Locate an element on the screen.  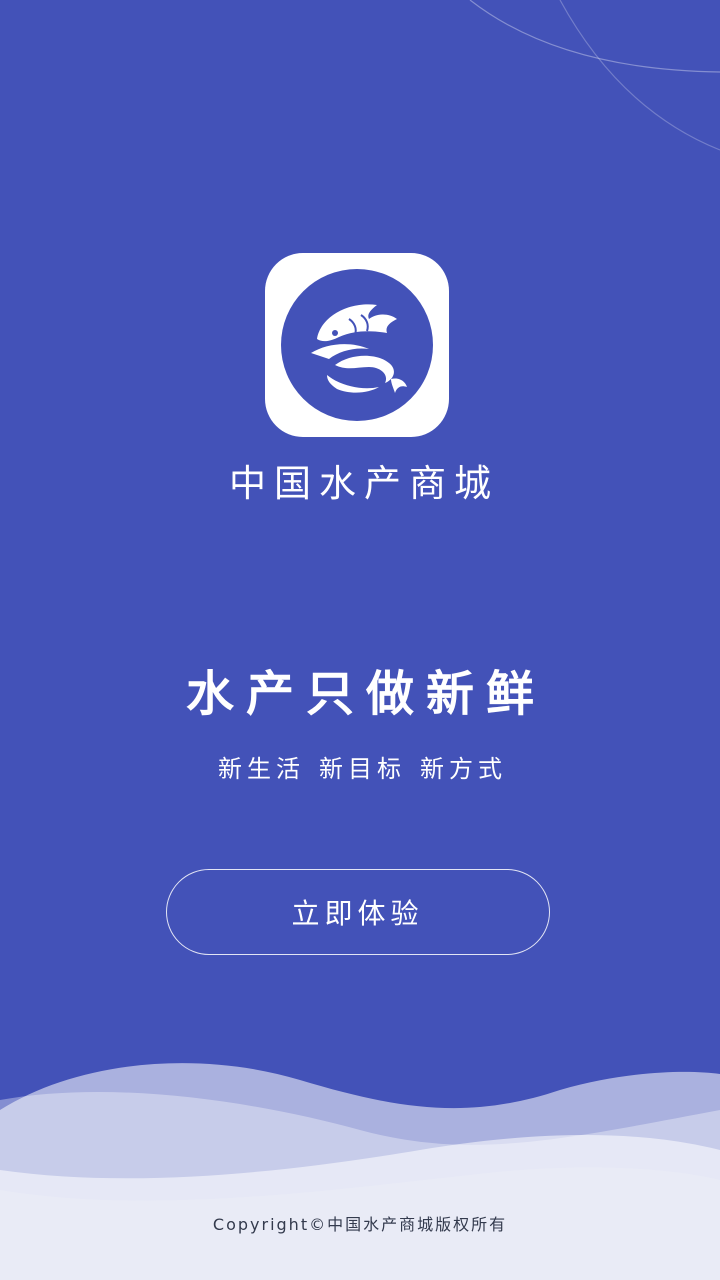
app-logo is located at coordinates (357, 345).